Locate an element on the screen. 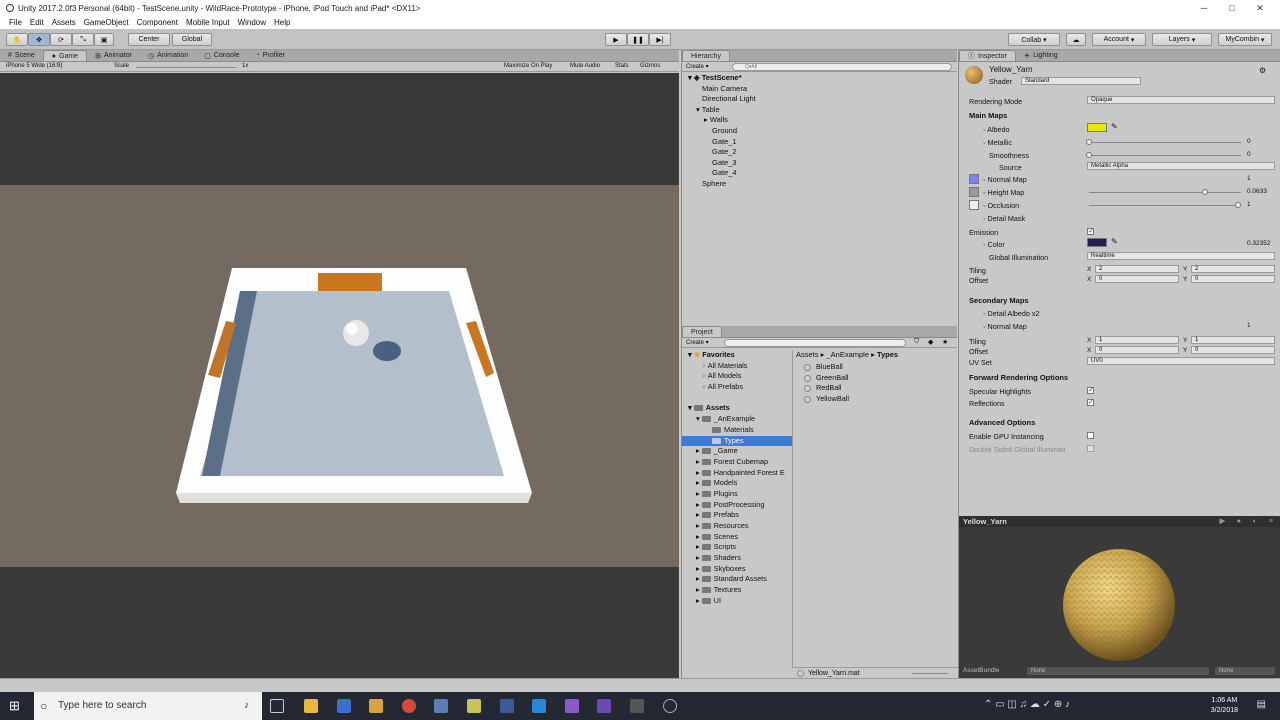  layers-button: Layers ▾ is located at coordinates (1182, 39).